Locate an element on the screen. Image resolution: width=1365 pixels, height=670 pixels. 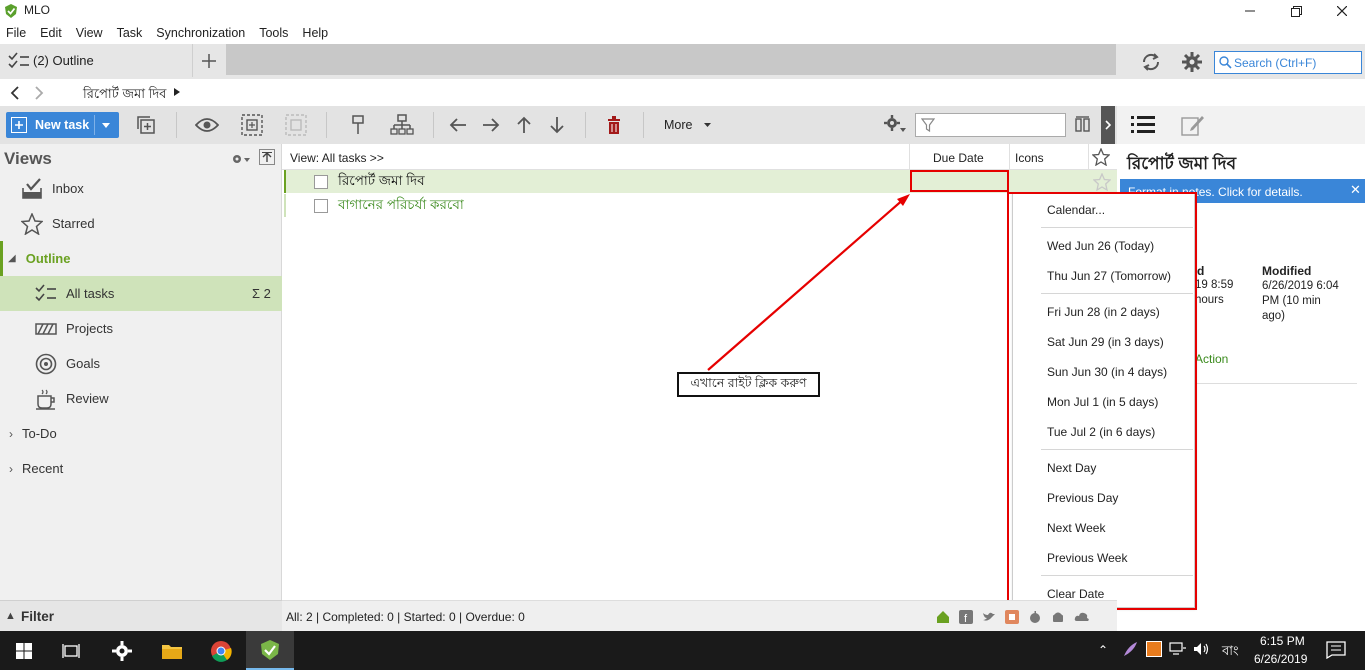
language-indicator: বাং is located at coordinates (1230, 652).